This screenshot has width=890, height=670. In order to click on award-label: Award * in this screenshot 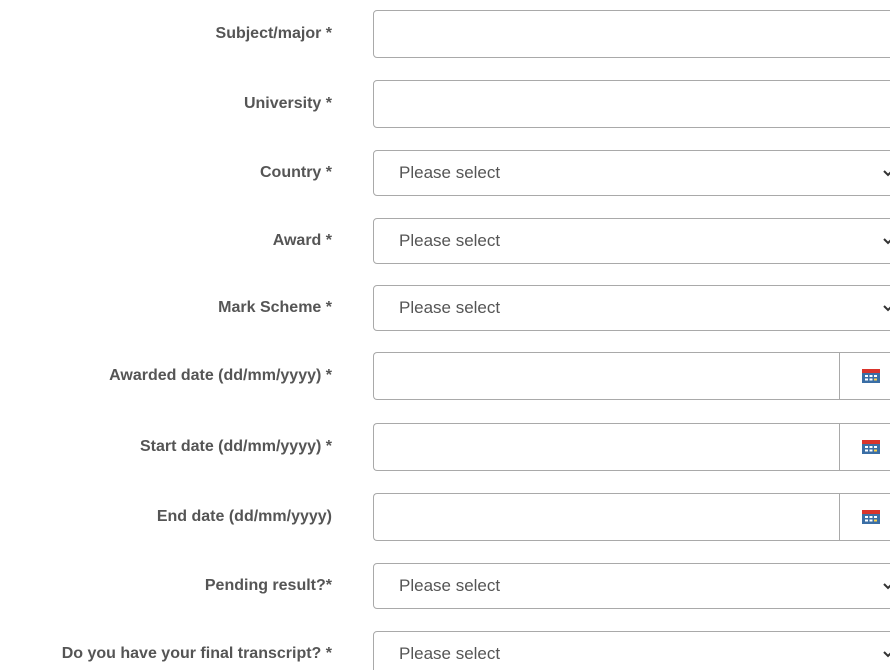, I will do `click(302, 240)`.